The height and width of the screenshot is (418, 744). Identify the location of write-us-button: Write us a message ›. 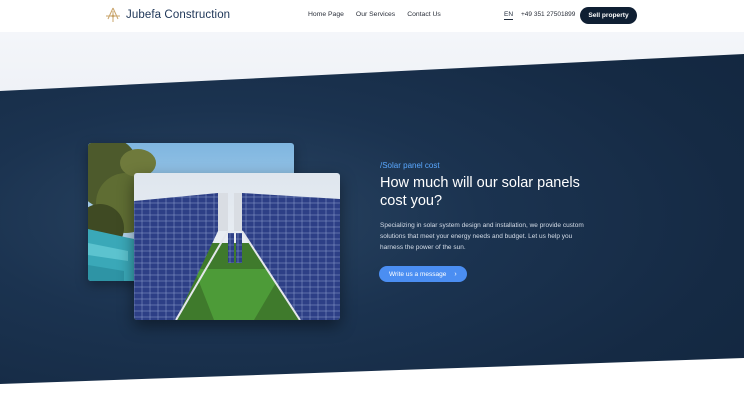
(423, 274).